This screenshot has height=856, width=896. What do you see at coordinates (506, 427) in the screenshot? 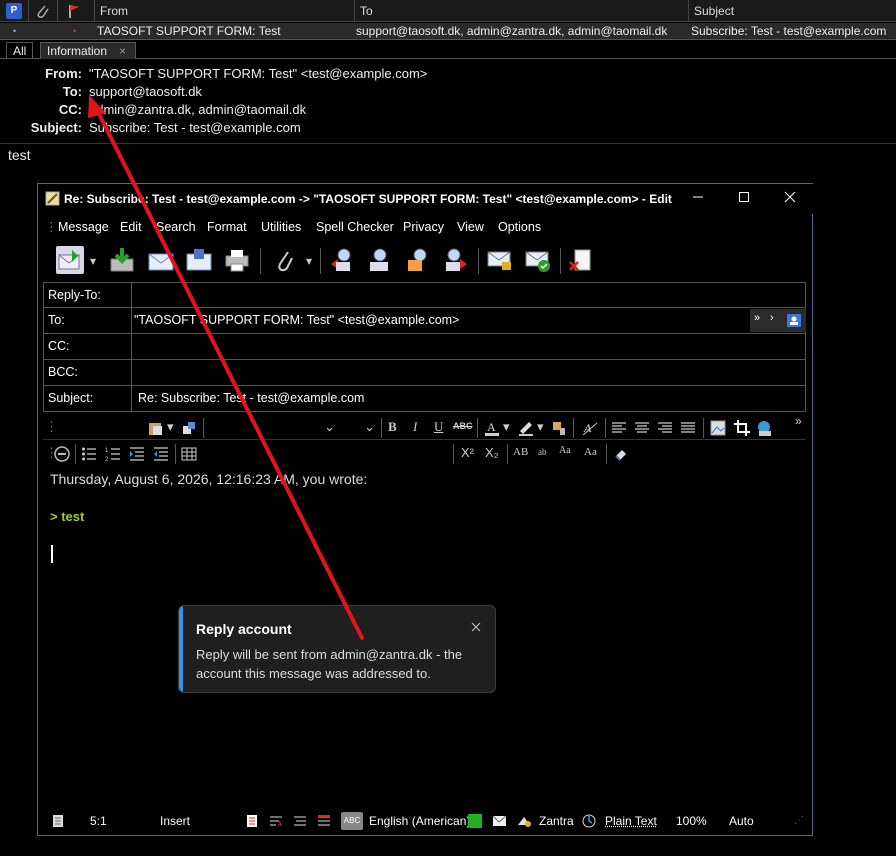
I see `font-color-chevron-icon: ▾` at bounding box center [506, 427].